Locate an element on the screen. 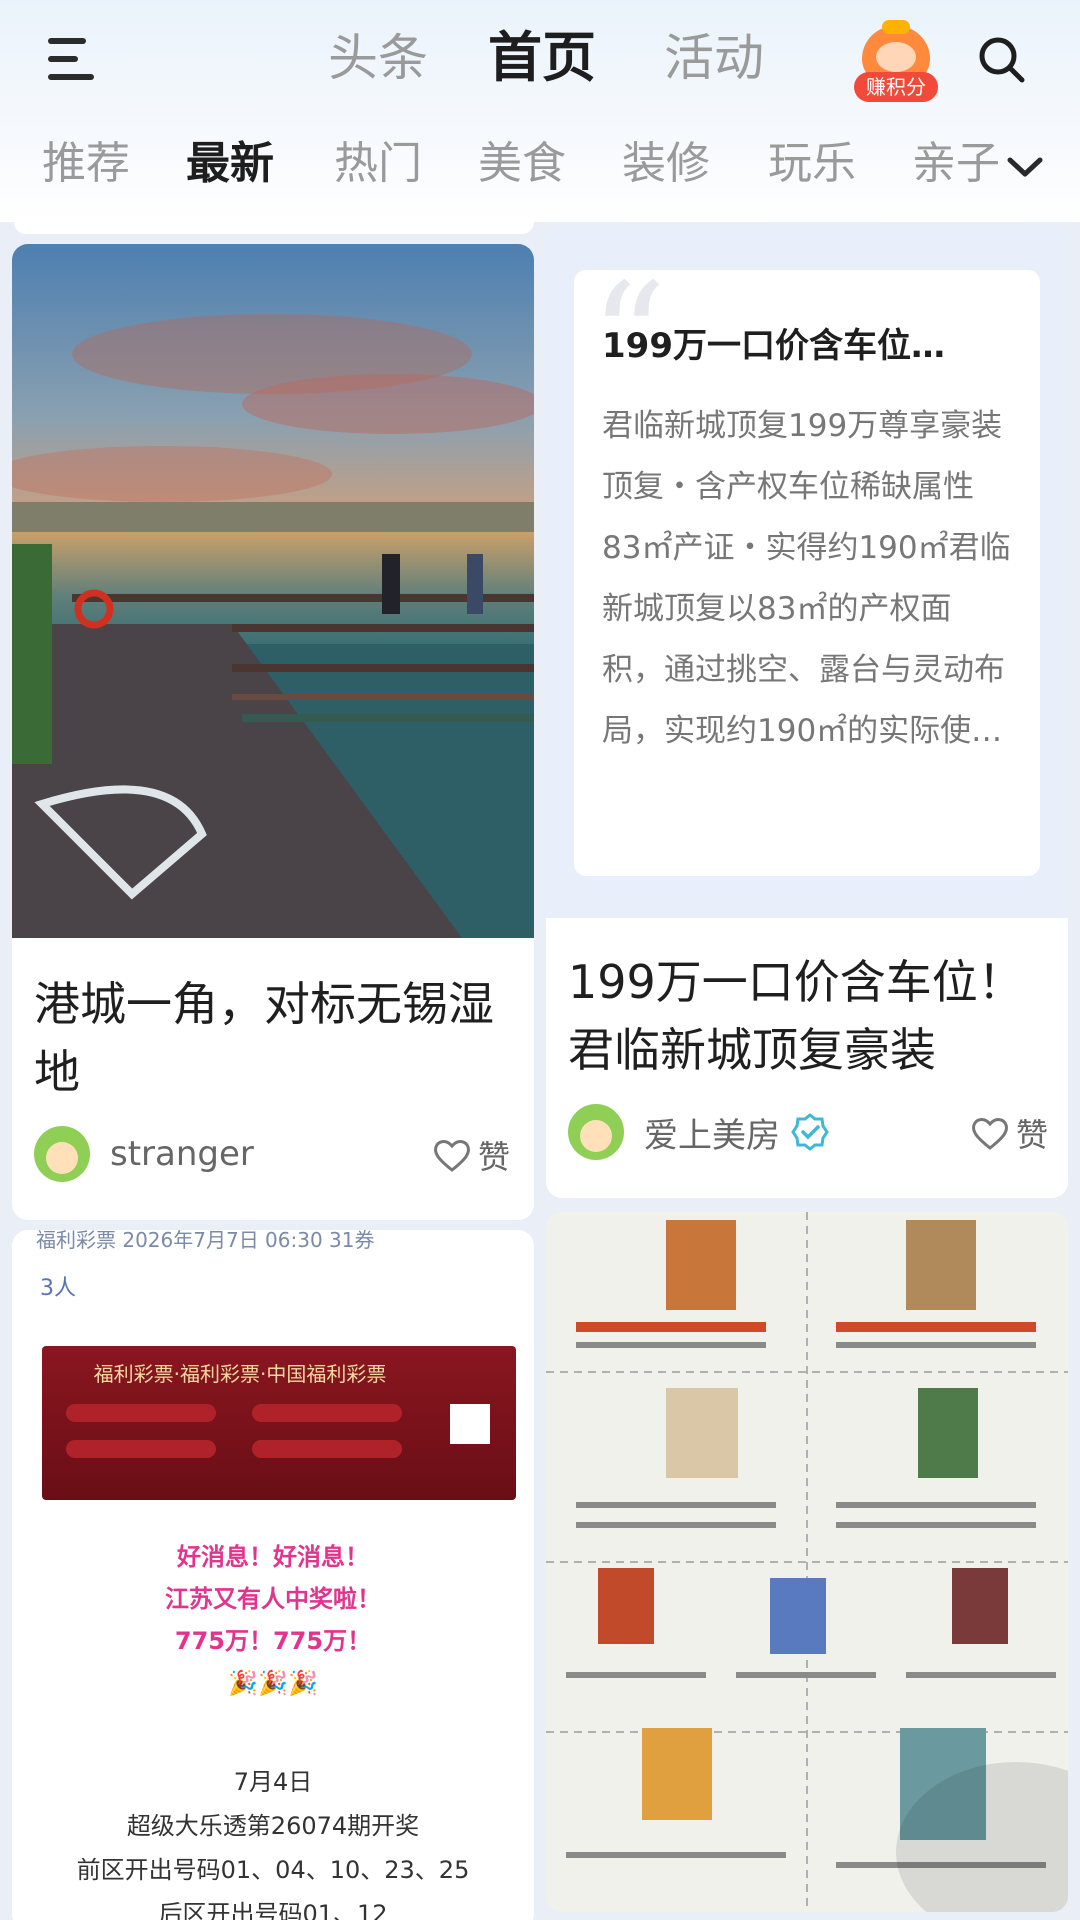 The width and height of the screenshot is (1080, 1920). search-icon is located at coordinates (1002, 60).